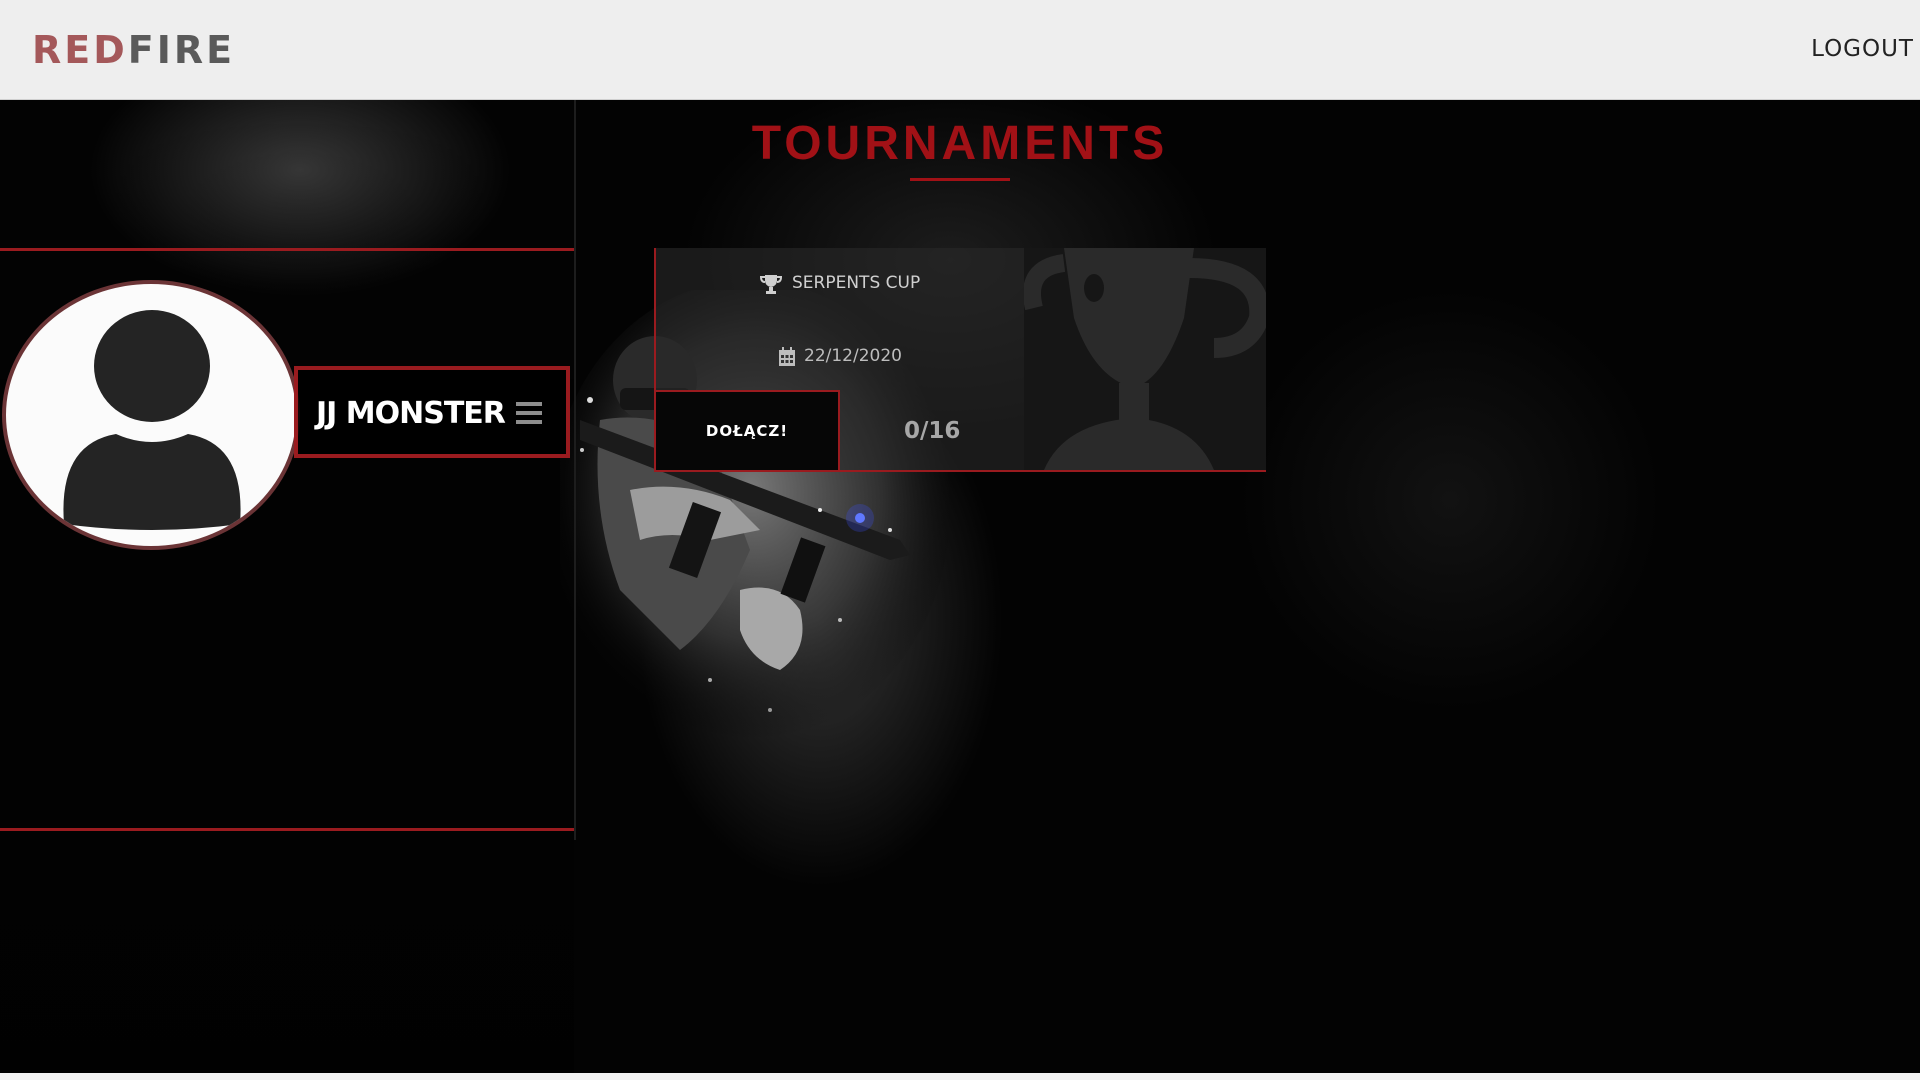 The image size is (1920, 1080). What do you see at coordinates (960, 143) in the screenshot?
I see `page-title: TOURNAMENTS` at bounding box center [960, 143].